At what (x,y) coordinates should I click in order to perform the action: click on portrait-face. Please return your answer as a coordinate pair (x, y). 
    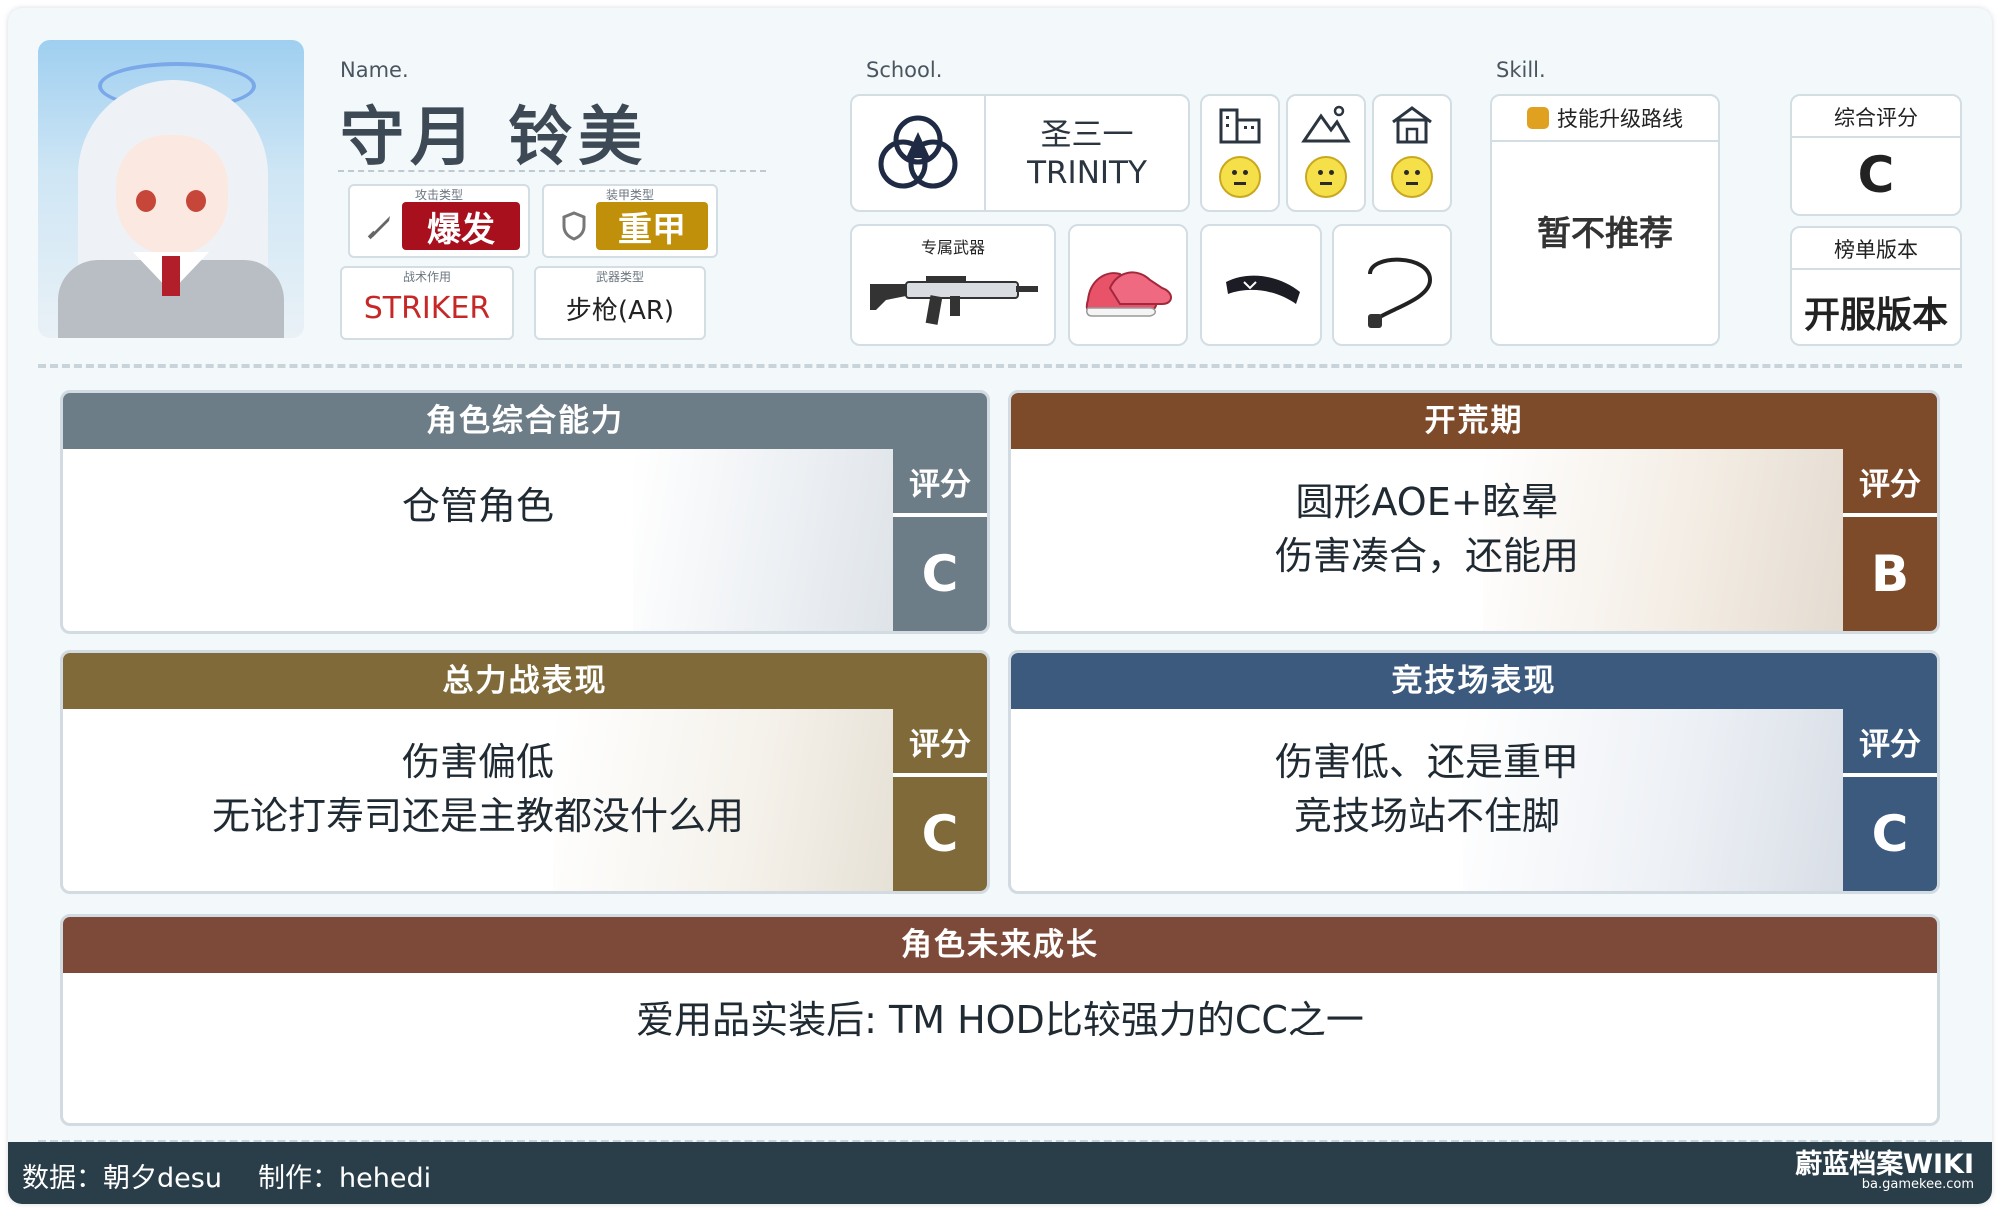
    Looking at the image, I should click on (172, 195).